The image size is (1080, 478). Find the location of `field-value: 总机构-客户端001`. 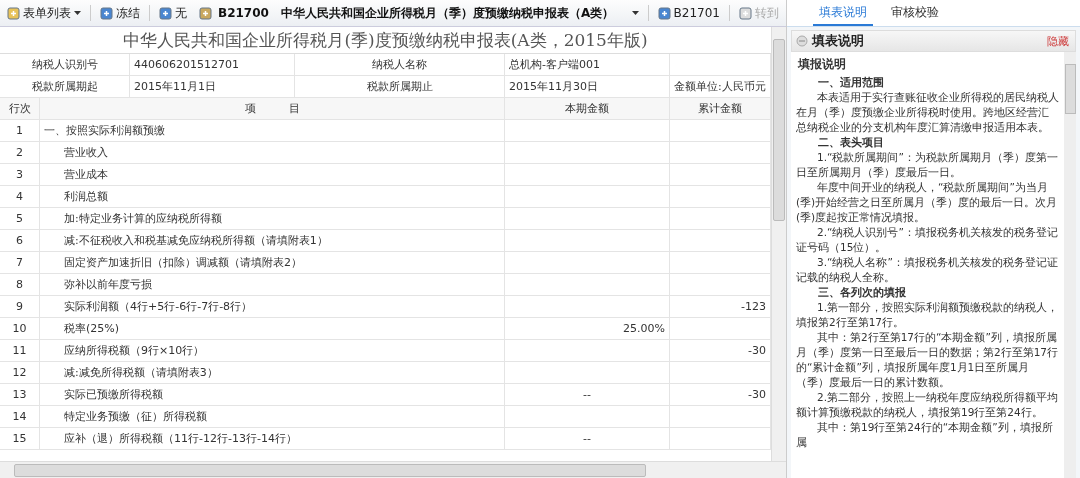

field-value: 总机构-客户端001 is located at coordinates (587, 64).